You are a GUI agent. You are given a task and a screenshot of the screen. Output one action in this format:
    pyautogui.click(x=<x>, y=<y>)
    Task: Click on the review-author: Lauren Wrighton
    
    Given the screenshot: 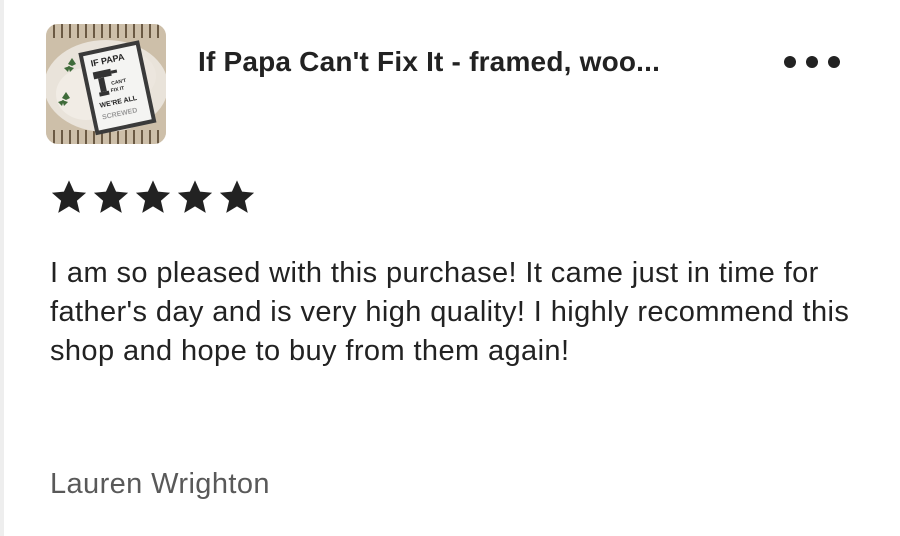 What is the action you would take?
    pyautogui.click(x=160, y=484)
    